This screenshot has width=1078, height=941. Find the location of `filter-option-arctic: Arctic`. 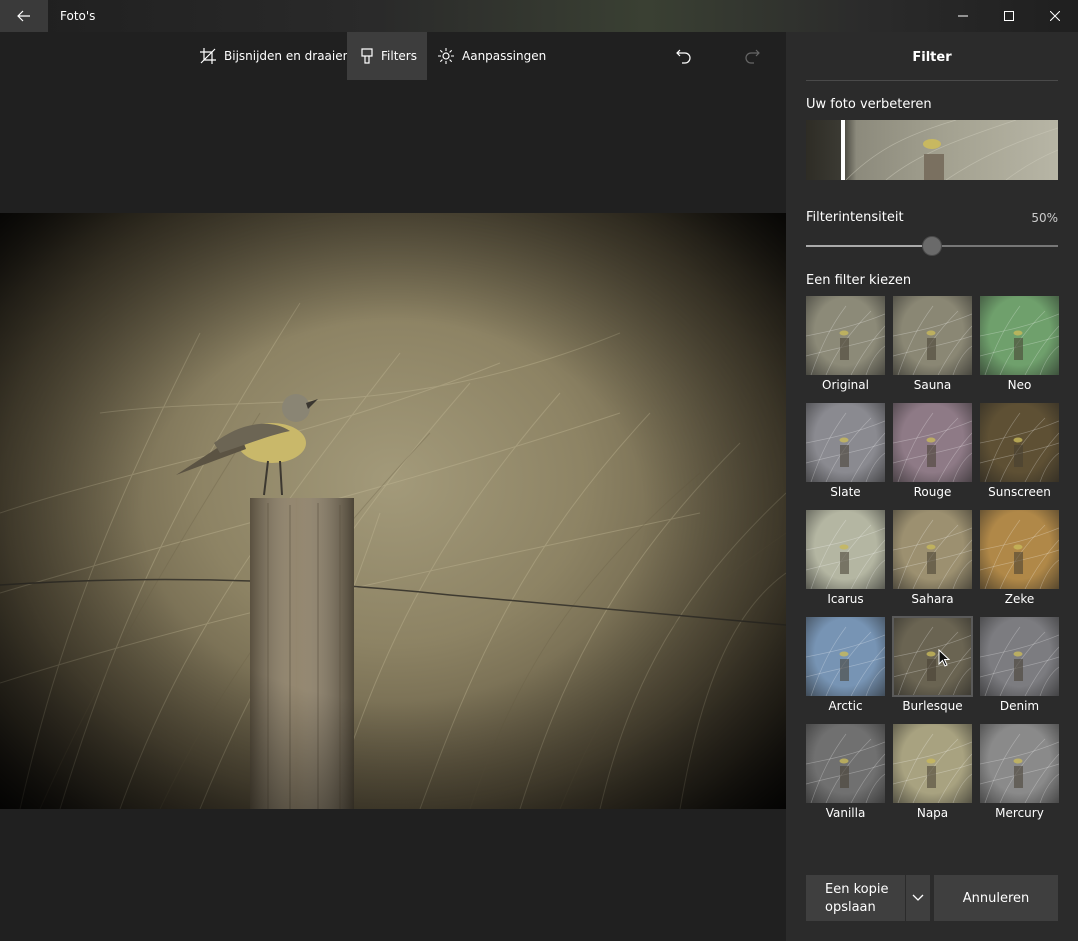

filter-option-arctic: Arctic is located at coordinates (845, 665).